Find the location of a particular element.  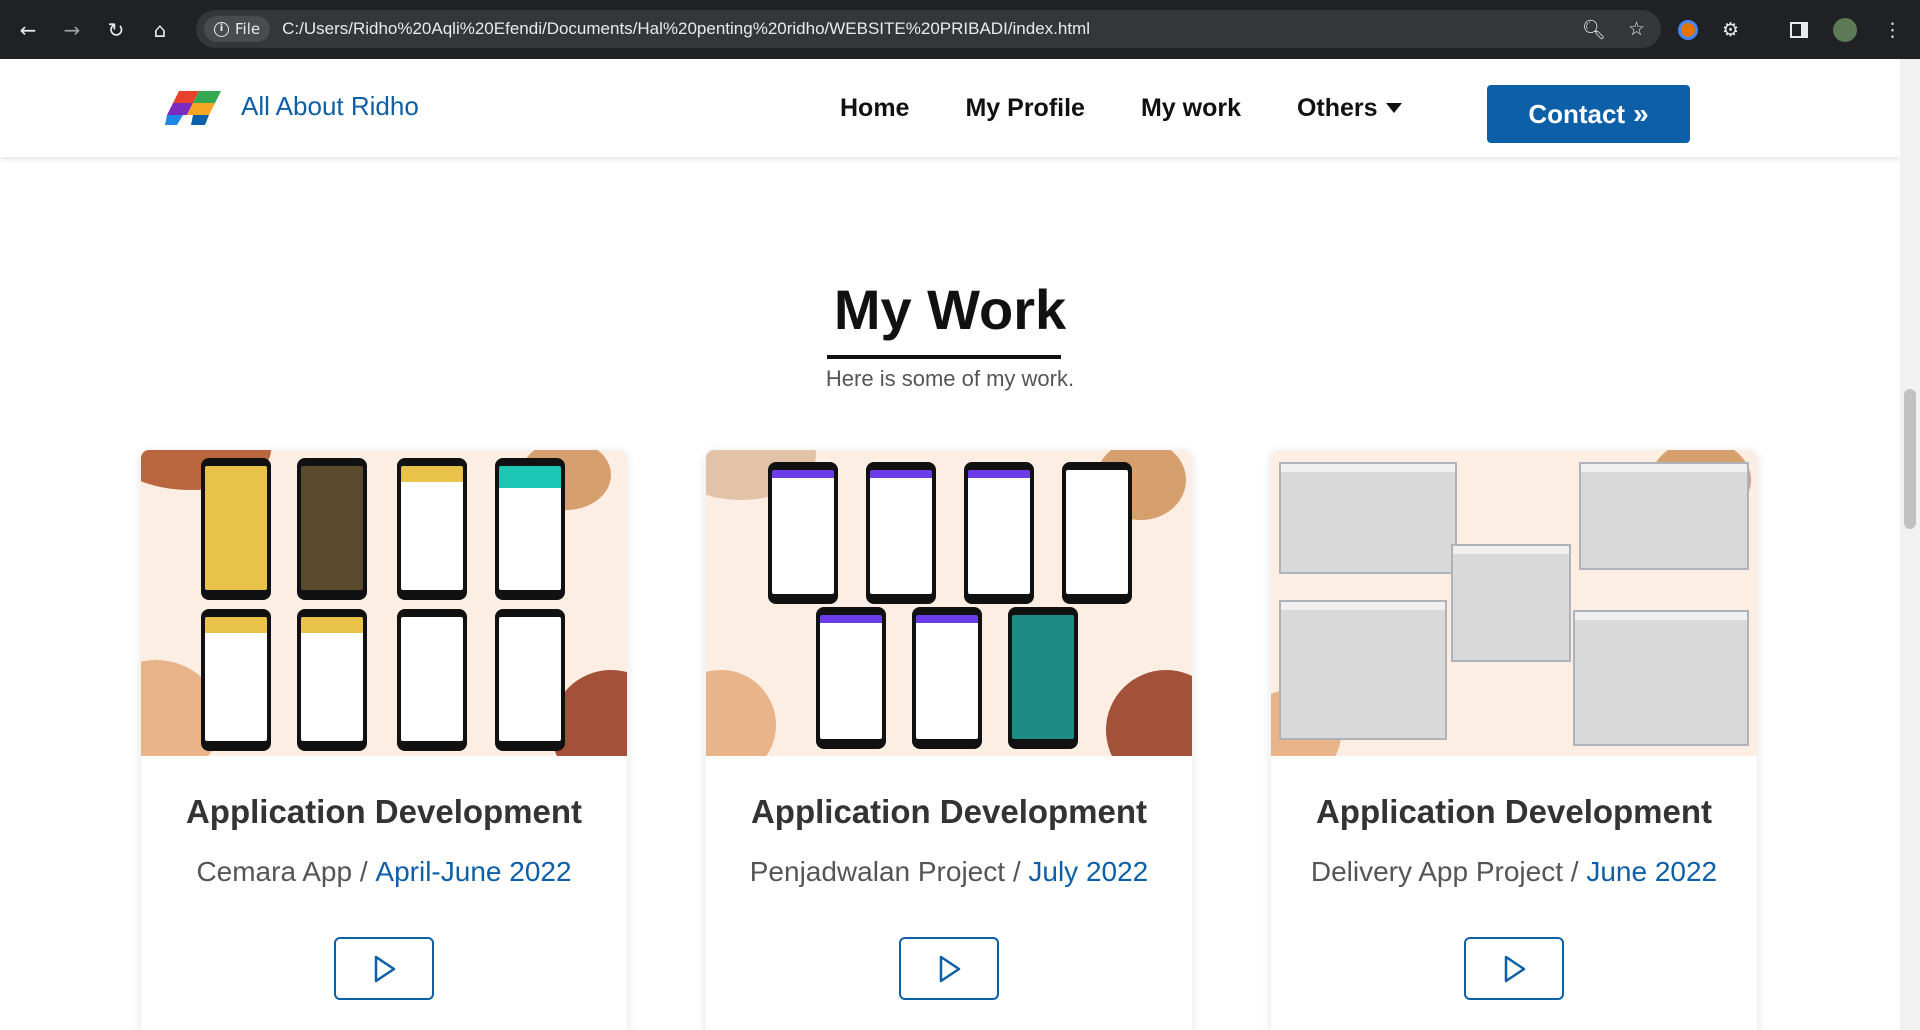

home-icon: ⌂ is located at coordinates (160, 30).